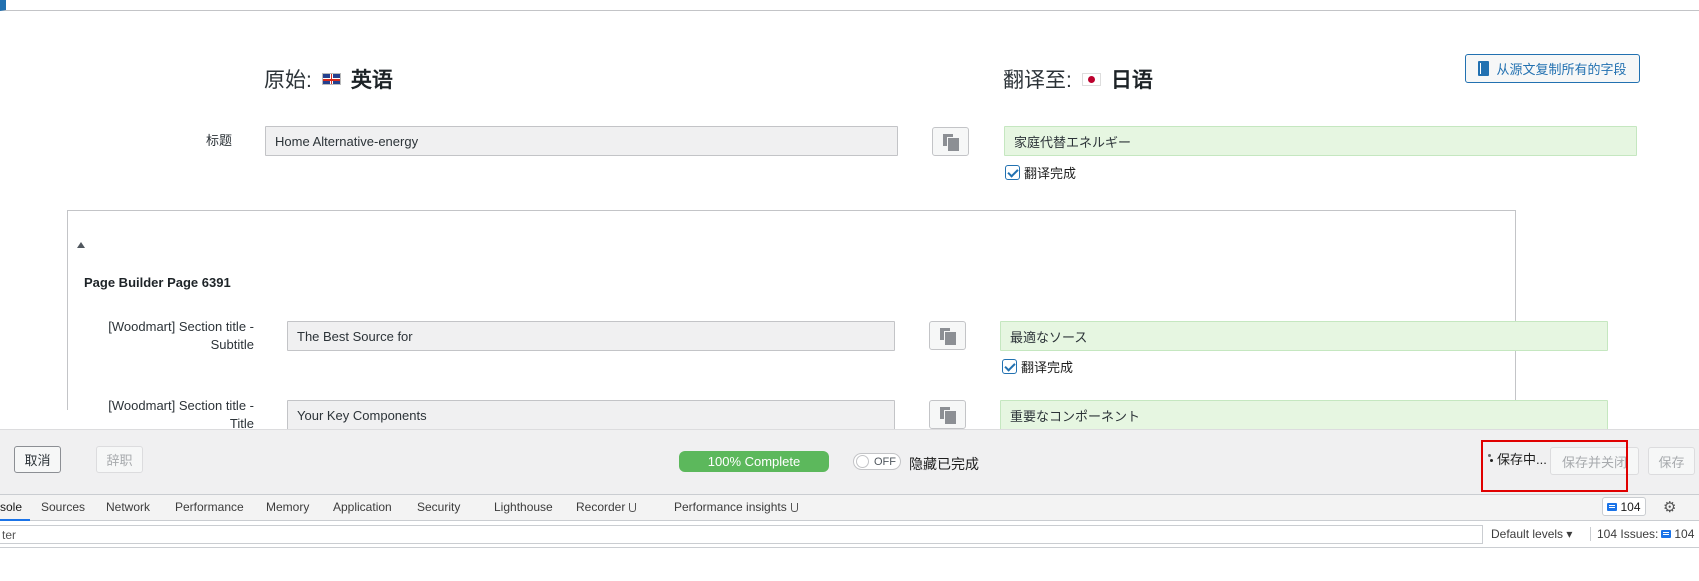  Describe the element at coordinates (209, 507) in the screenshot. I see `devtools-tab-performance: Performance` at that location.